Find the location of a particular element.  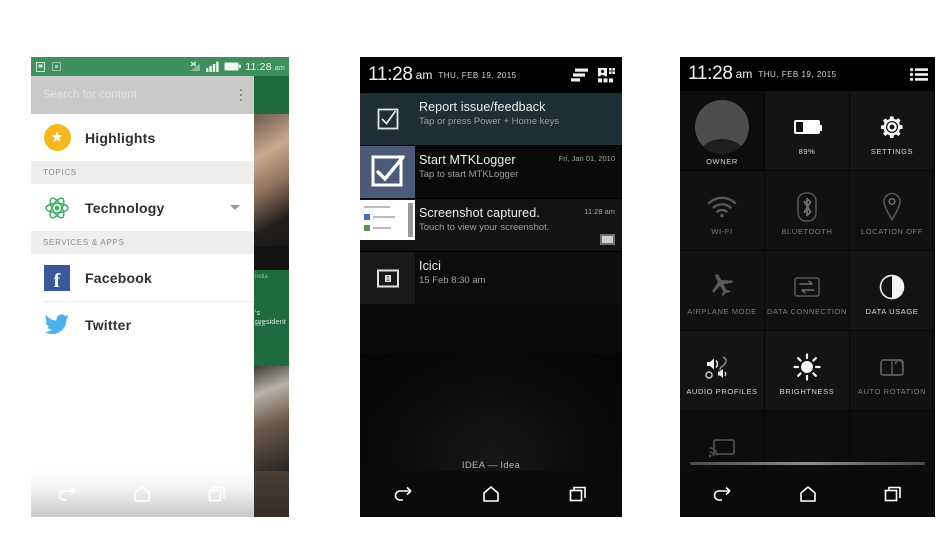

svg-text: 1 is located at coordinates (388, 279).